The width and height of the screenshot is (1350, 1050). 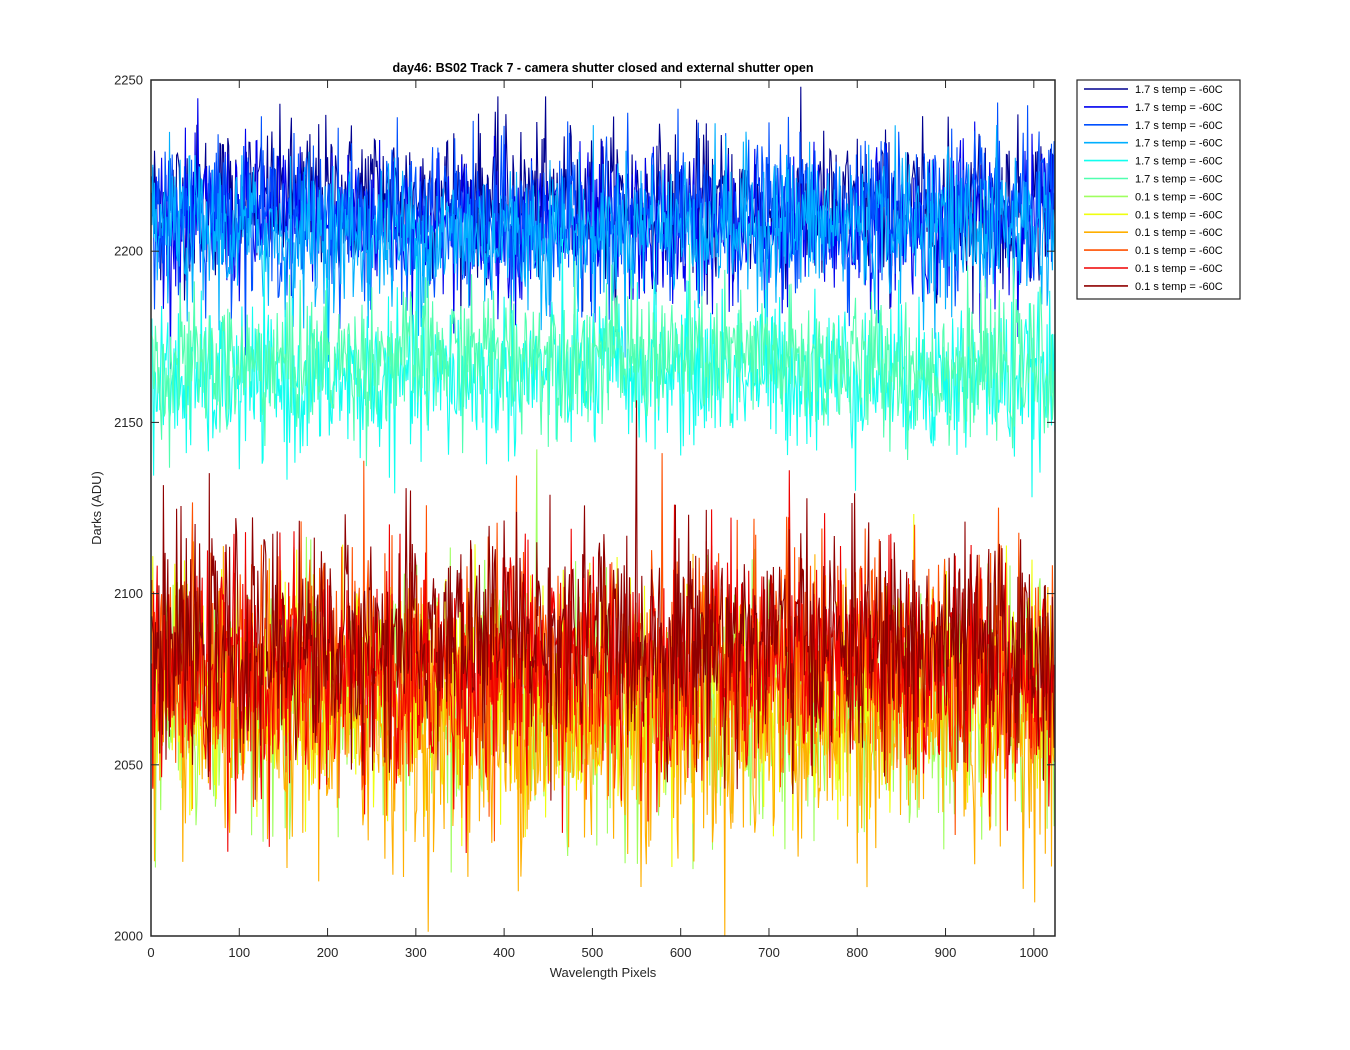 What do you see at coordinates (1179, 180) in the screenshot?
I see `legend-label-6: 1.7 s temp = -60C` at bounding box center [1179, 180].